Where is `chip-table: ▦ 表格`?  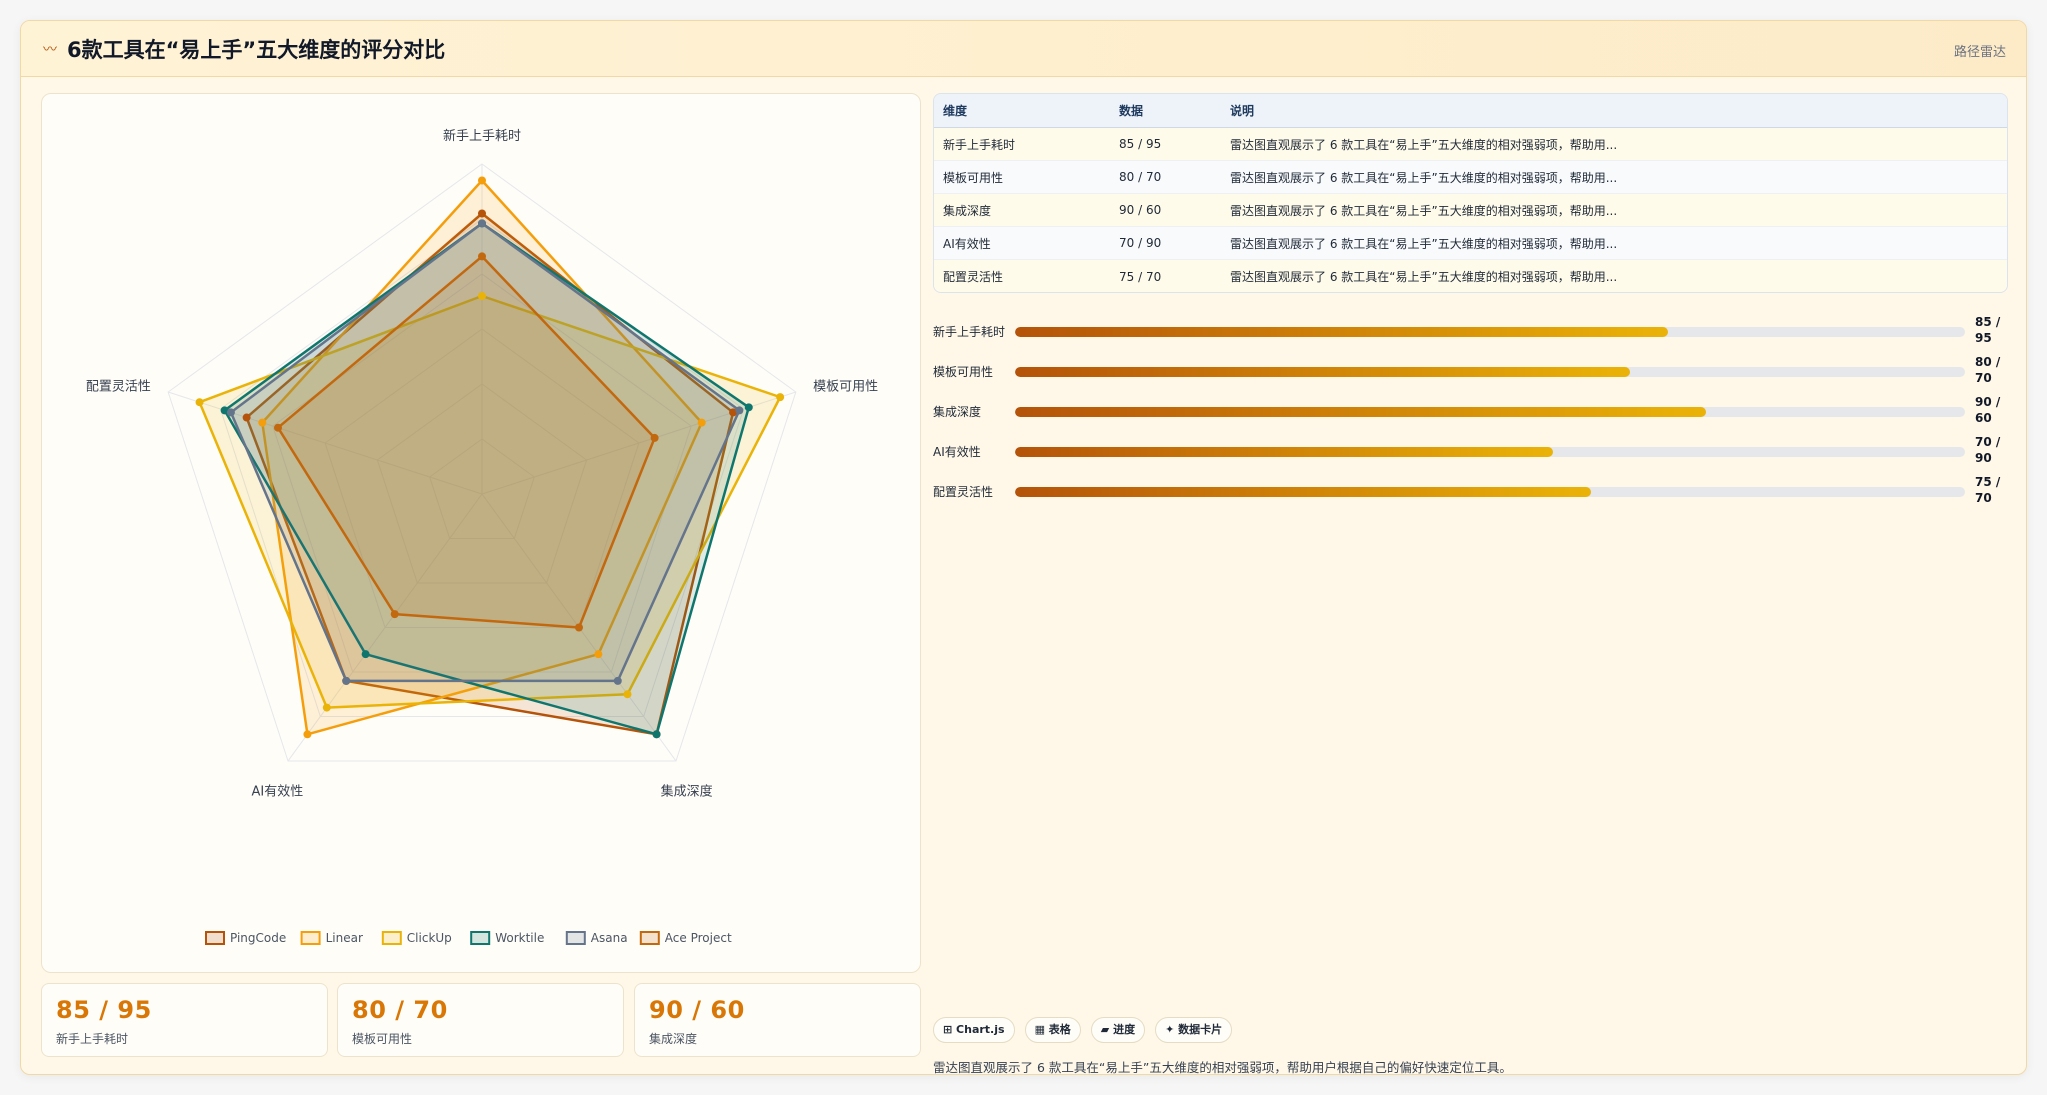
chip-table: ▦ 表格 is located at coordinates (1052, 1030).